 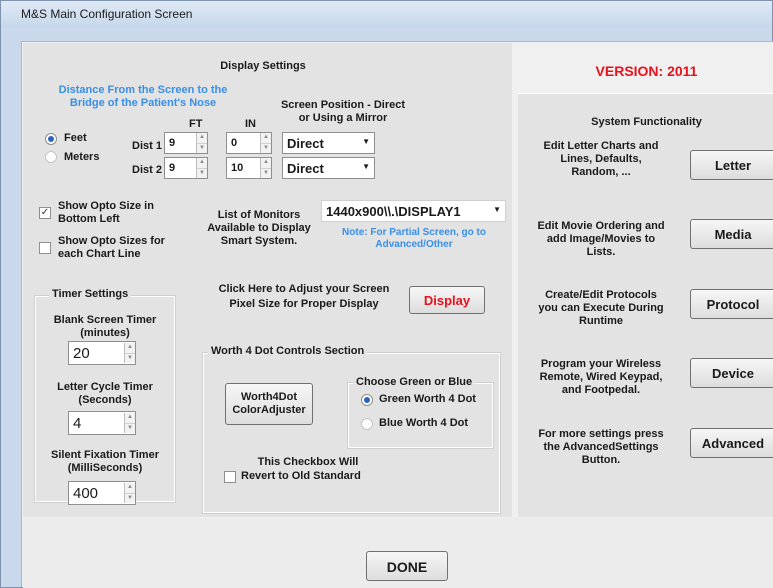 What do you see at coordinates (111, 241) in the screenshot?
I see `show-opto-sizes-chart-label-line1: Show Opto Sizes for` at bounding box center [111, 241].